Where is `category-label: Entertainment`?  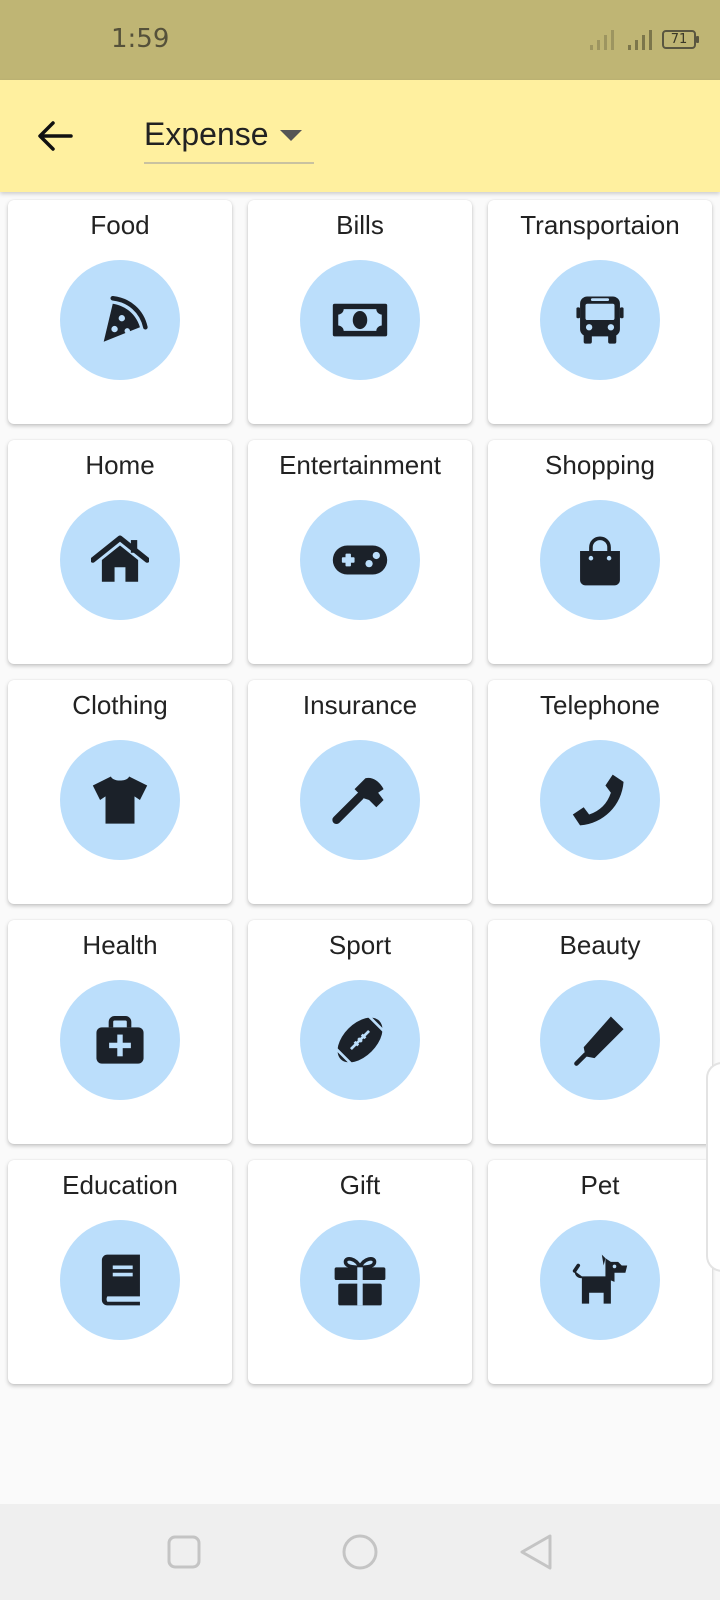
category-label: Entertainment is located at coordinates (360, 465).